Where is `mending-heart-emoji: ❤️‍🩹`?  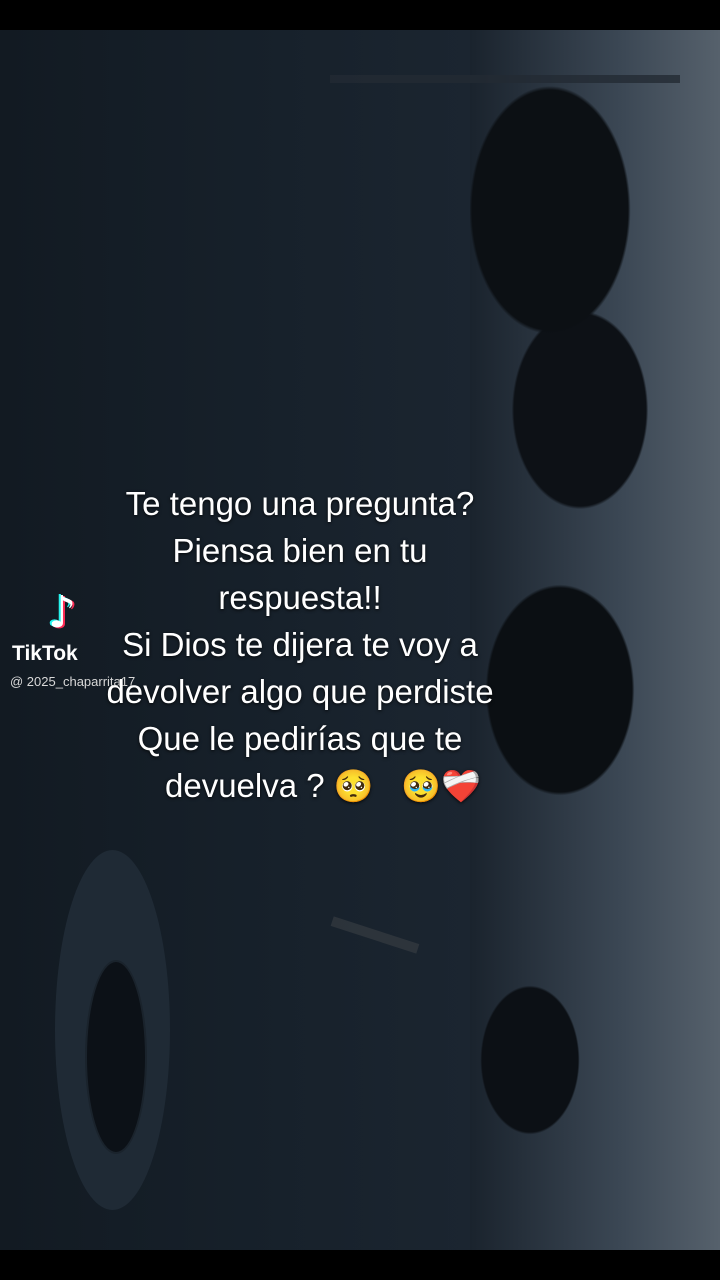
mending-heart-emoji: ❤️‍🩹 is located at coordinates (461, 786).